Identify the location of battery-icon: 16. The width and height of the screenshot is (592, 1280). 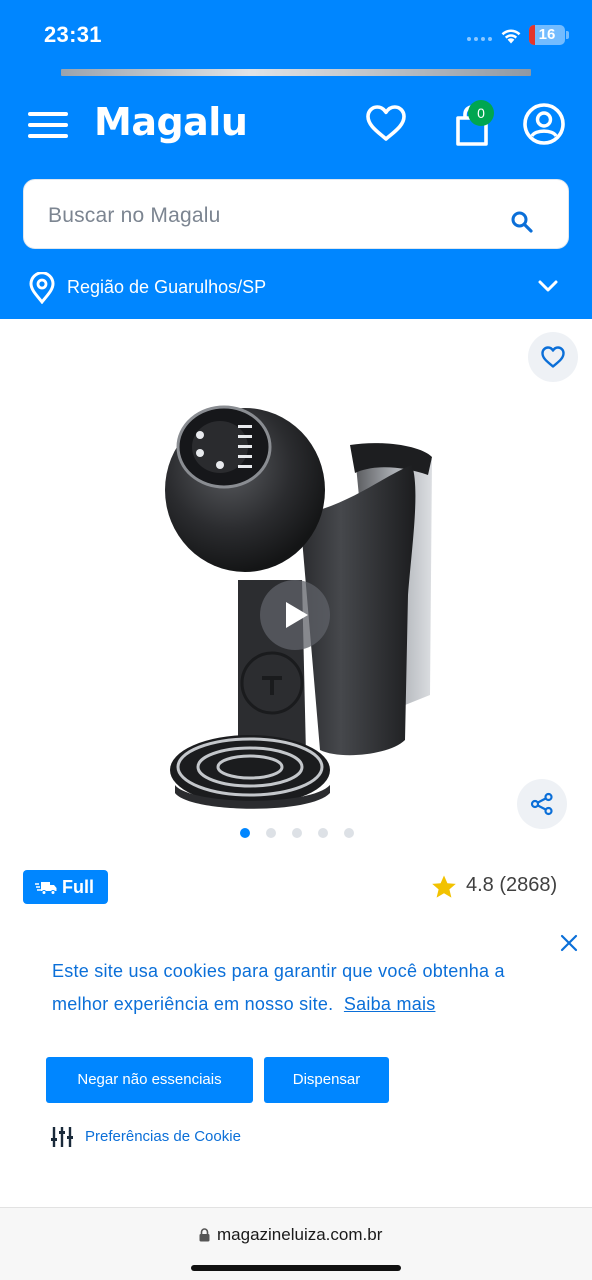
(547, 35).